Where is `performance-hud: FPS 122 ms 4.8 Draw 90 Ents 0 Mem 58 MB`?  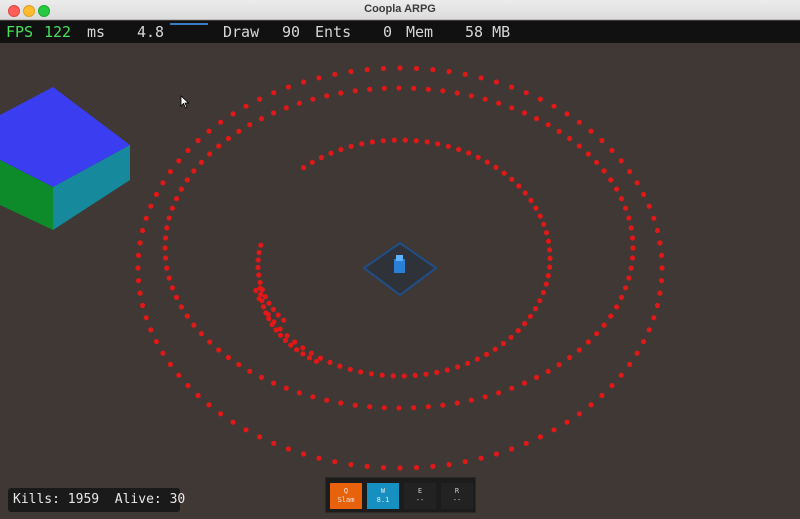 performance-hud: FPS 122 ms 4.8 Draw 90 Ents 0 Mem 58 MB is located at coordinates (400, 32).